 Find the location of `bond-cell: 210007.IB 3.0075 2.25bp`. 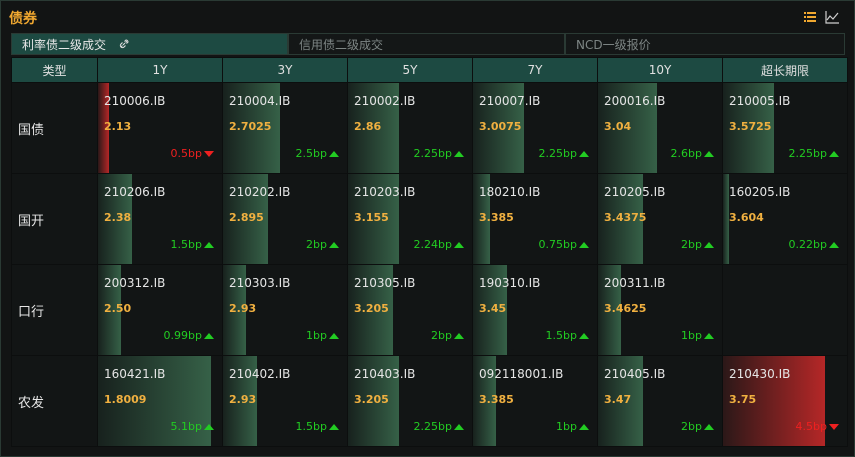

bond-cell: 210007.IB 3.0075 2.25bp is located at coordinates (535, 128).